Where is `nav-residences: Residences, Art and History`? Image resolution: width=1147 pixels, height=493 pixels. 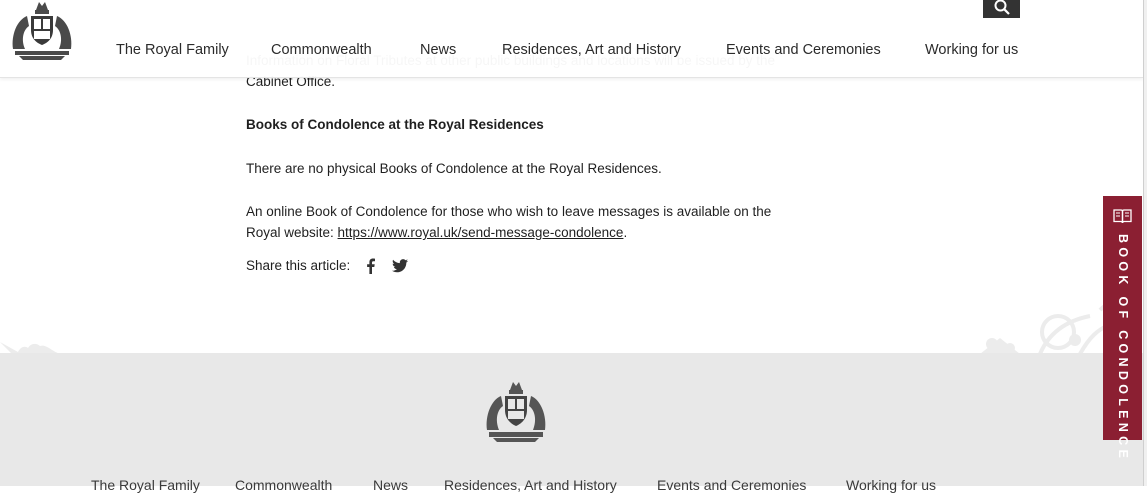 nav-residences: Residences, Art and History is located at coordinates (591, 50).